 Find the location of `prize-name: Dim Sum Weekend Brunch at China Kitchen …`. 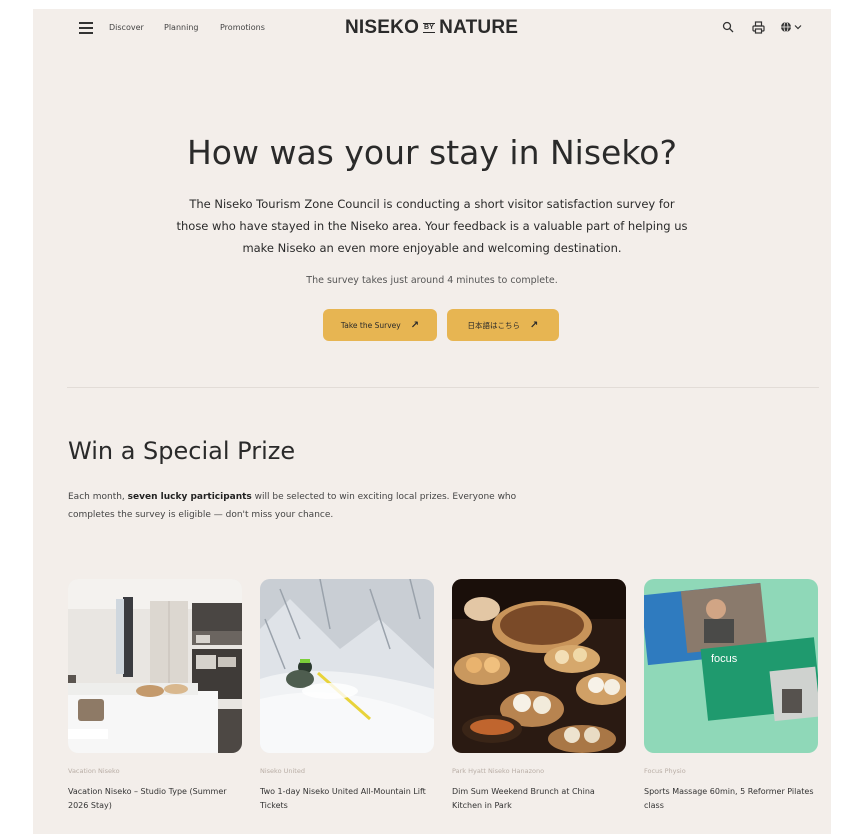

prize-name: Dim Sum Weekend Brunch at China Kitchen … is located at coordinates (539, 799).